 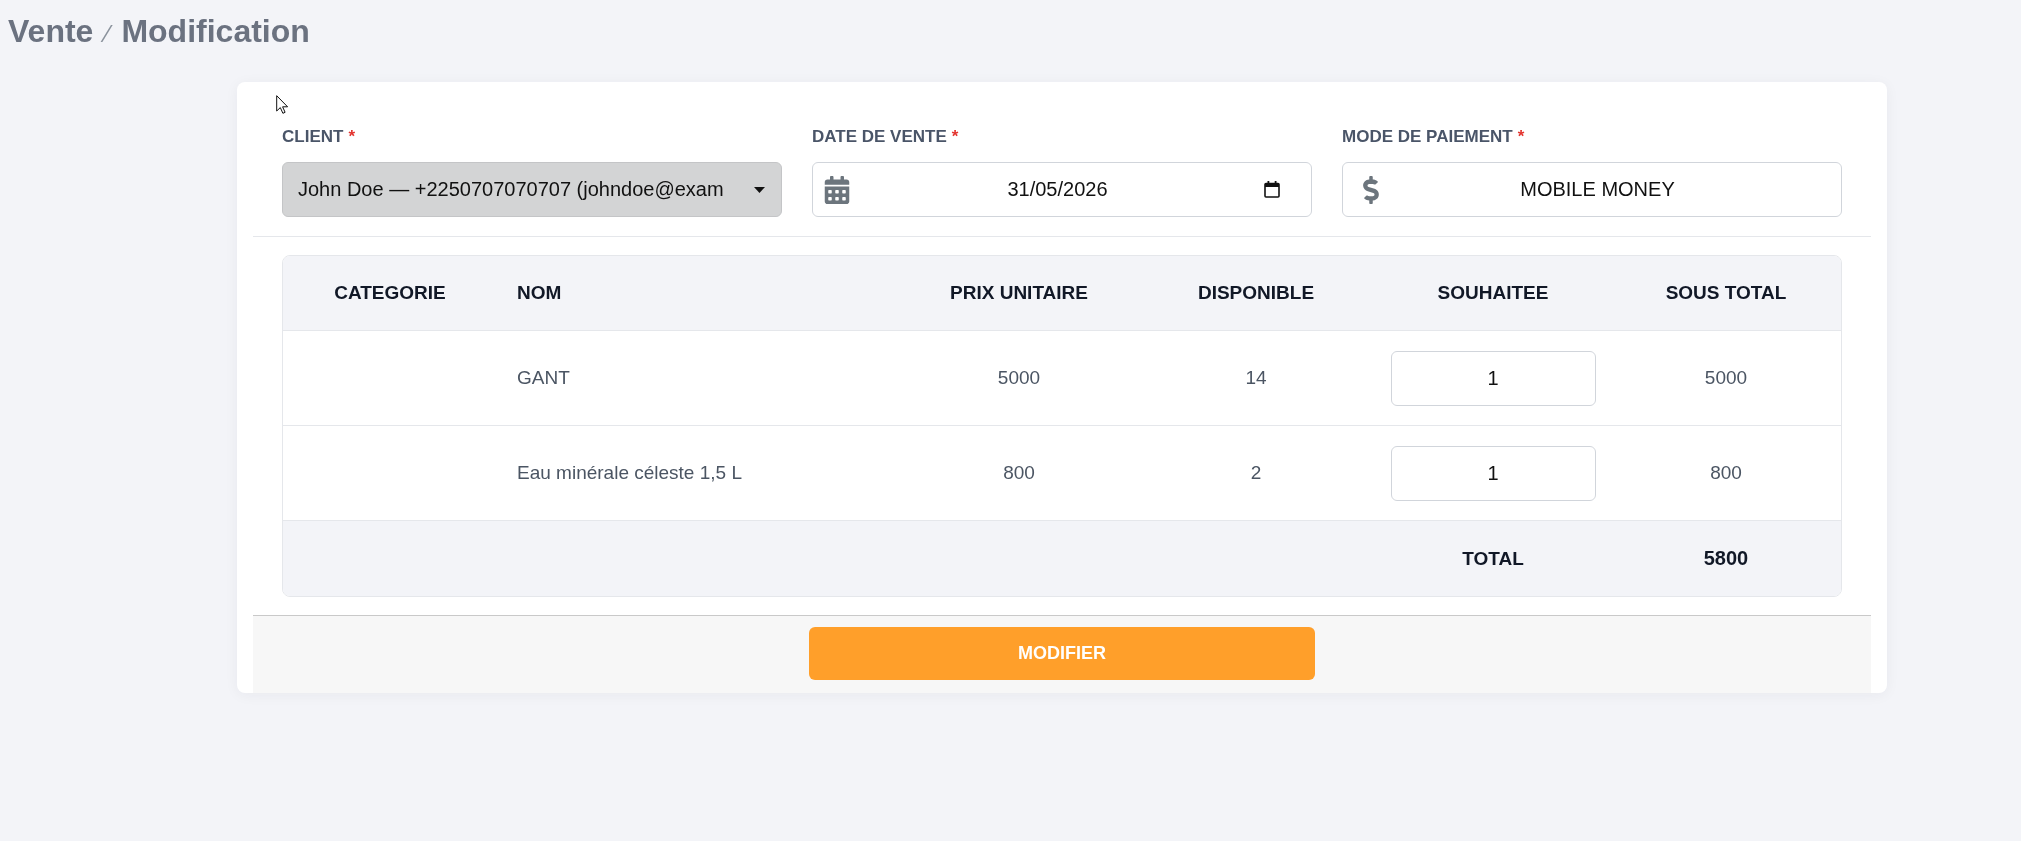 I want to click on total-value: 5800, so click(x=1726, y=558).